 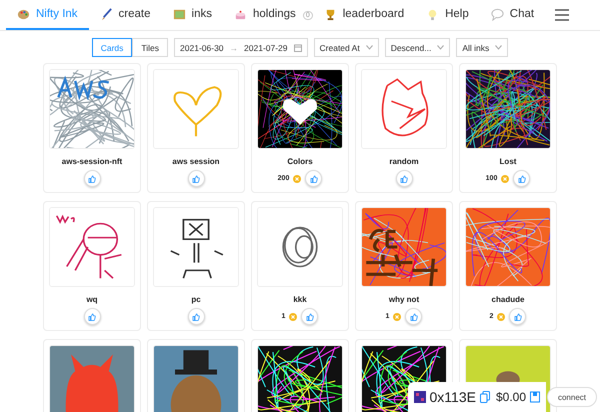 What do you see at coordinates (179, 14) in the screenshot?
I see `picture-icon` at bounding box center [179, 14].